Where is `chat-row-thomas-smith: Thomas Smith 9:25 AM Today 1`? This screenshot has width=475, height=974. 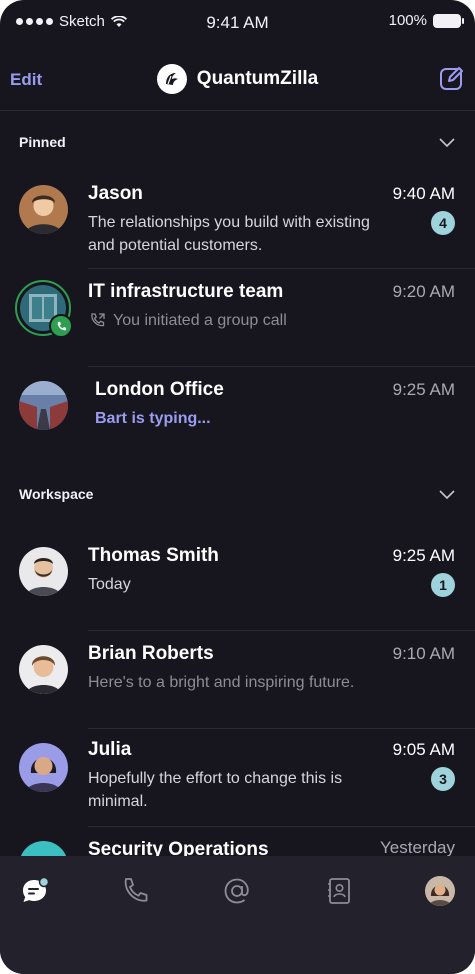
chat-row-thomas-smith: Thomas Smith 9:25 AM Today 1 is located at coordinates (237, 583).